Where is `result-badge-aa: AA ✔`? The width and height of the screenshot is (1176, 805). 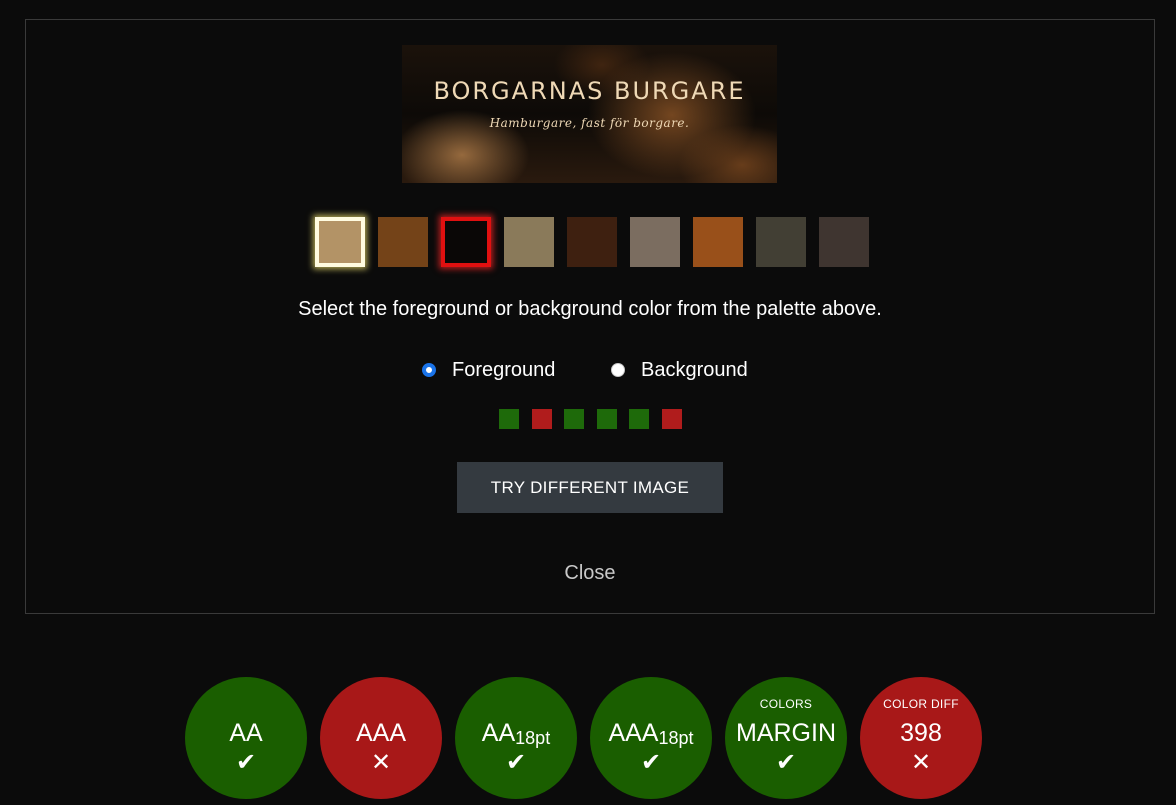 result-badge-aa: AA ✔ is located at coordinates (246, 738).